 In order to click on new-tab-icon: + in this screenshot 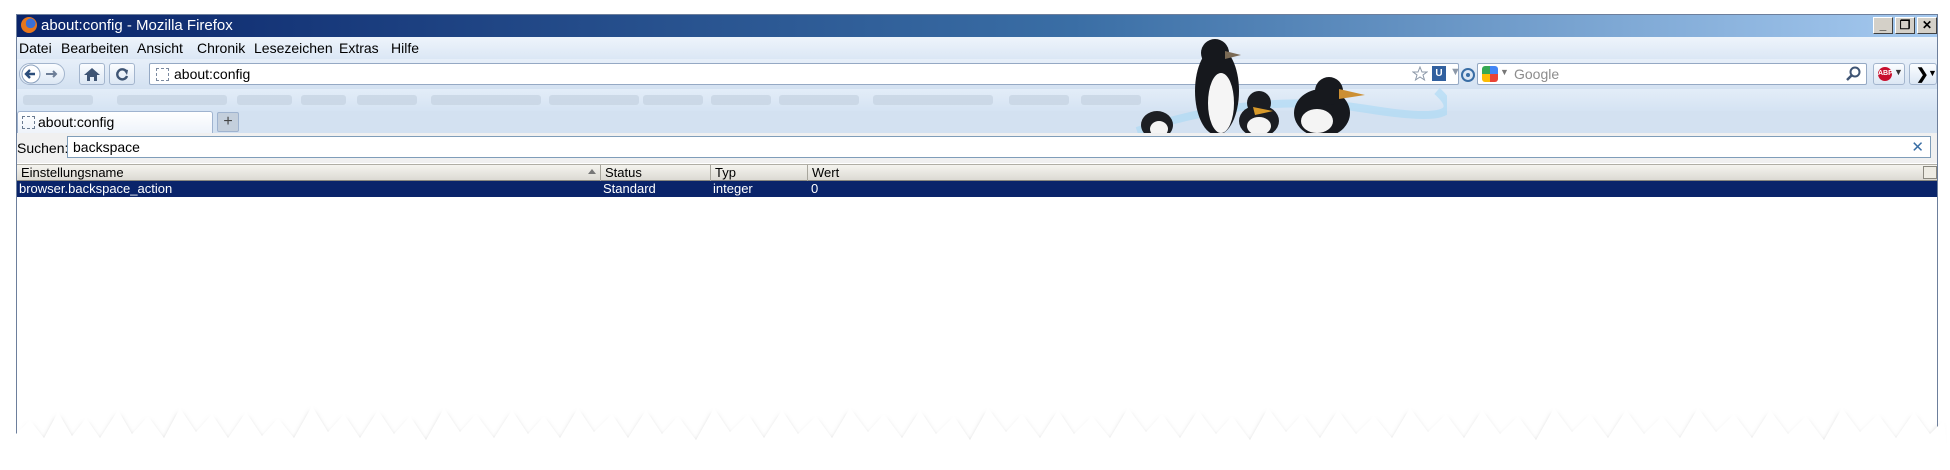, I will do `click(228, 121)`.